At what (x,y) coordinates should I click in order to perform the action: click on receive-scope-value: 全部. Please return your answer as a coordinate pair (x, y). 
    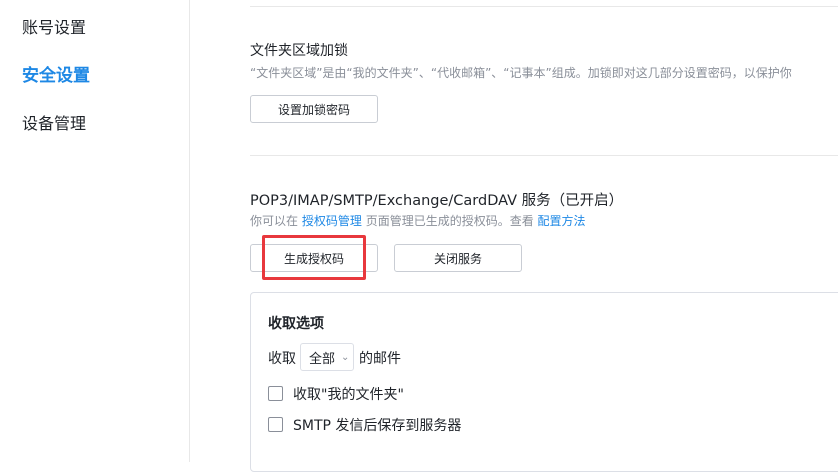
    Looking at the image, I should click on (322, 359).